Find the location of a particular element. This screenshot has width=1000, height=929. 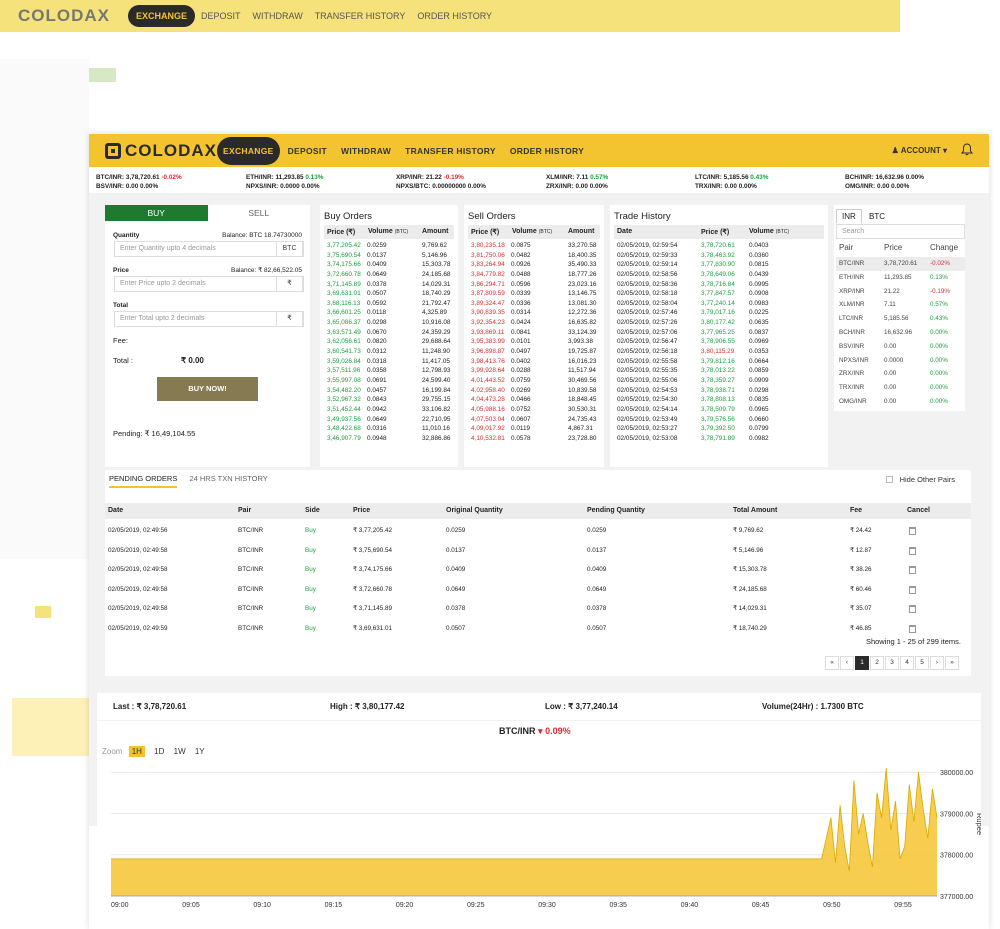

tab-24h-history: 24 HRS TXN HISTORY is located at coordinates (228, 478).